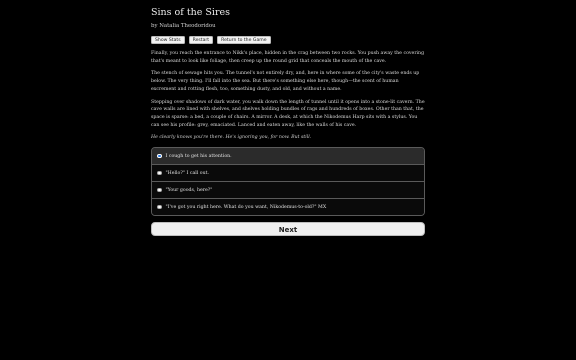 The height and width of the screenshot is (360, 576). What do you see at coordinates (288, 190) in the screenshot?
I see `choice-option: "Your goods, here?"` at bounding box center [288, 190].